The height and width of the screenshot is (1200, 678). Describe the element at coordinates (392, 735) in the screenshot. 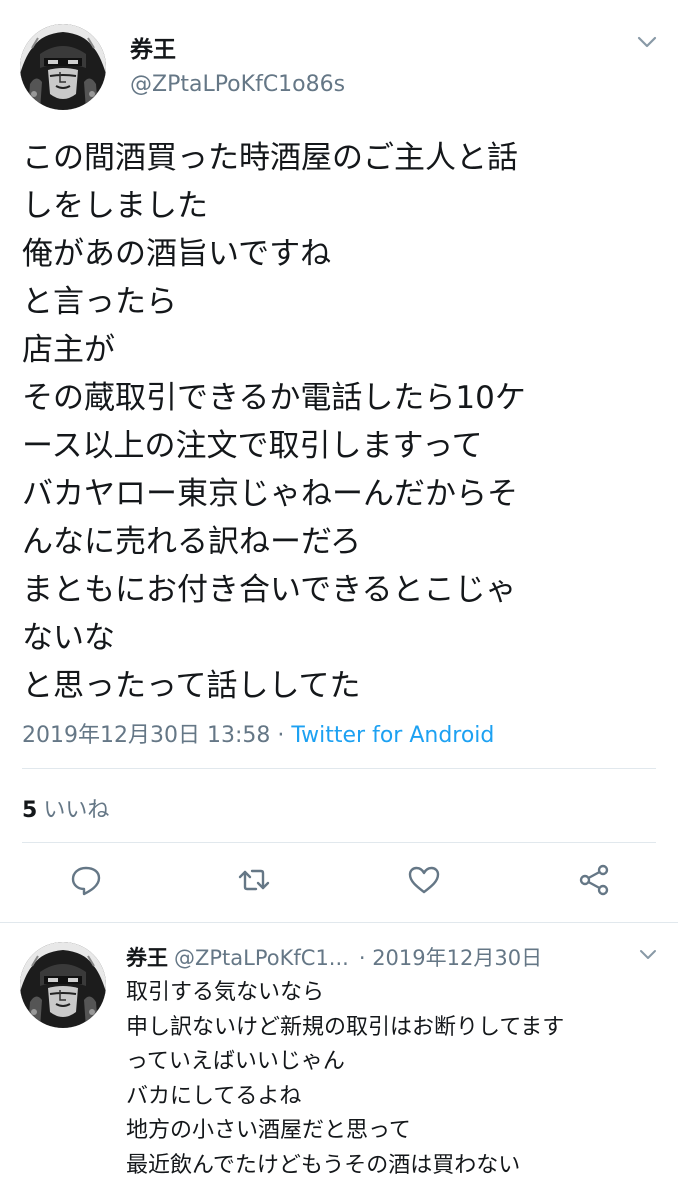

I see `tweet-source-link: Twitter for Android` at that location.